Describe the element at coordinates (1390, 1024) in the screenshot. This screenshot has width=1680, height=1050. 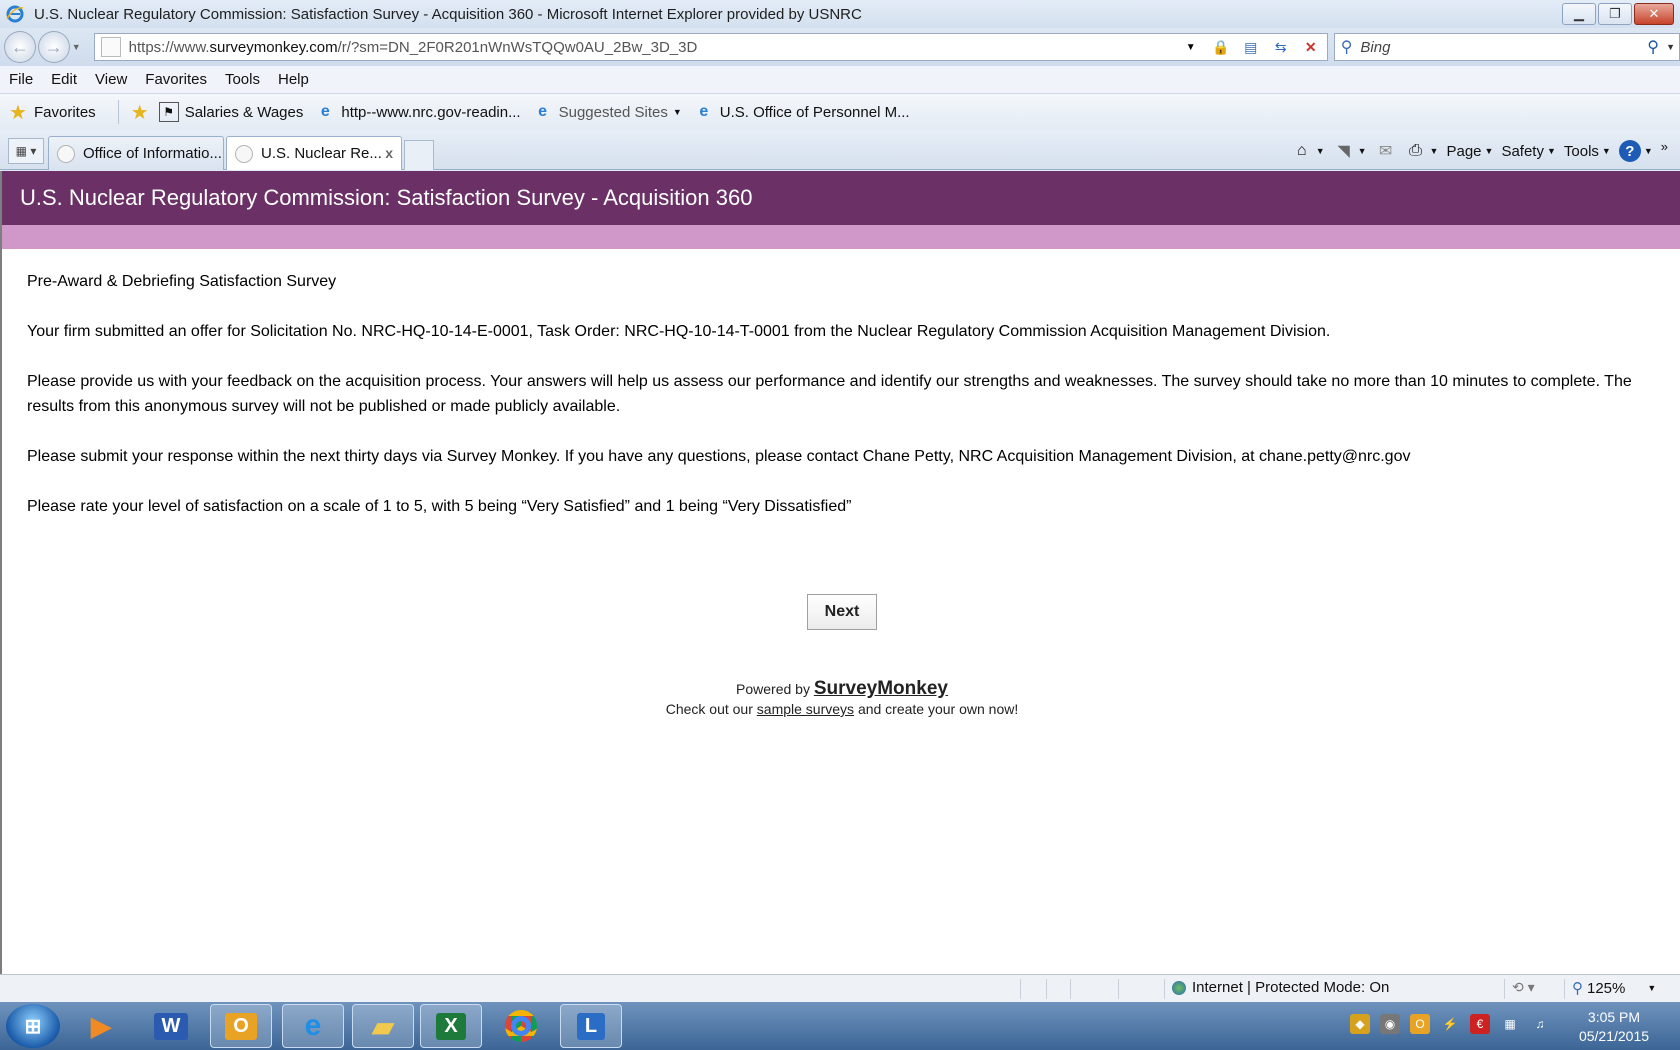
I see `network-status-icon: ◉` at that location.